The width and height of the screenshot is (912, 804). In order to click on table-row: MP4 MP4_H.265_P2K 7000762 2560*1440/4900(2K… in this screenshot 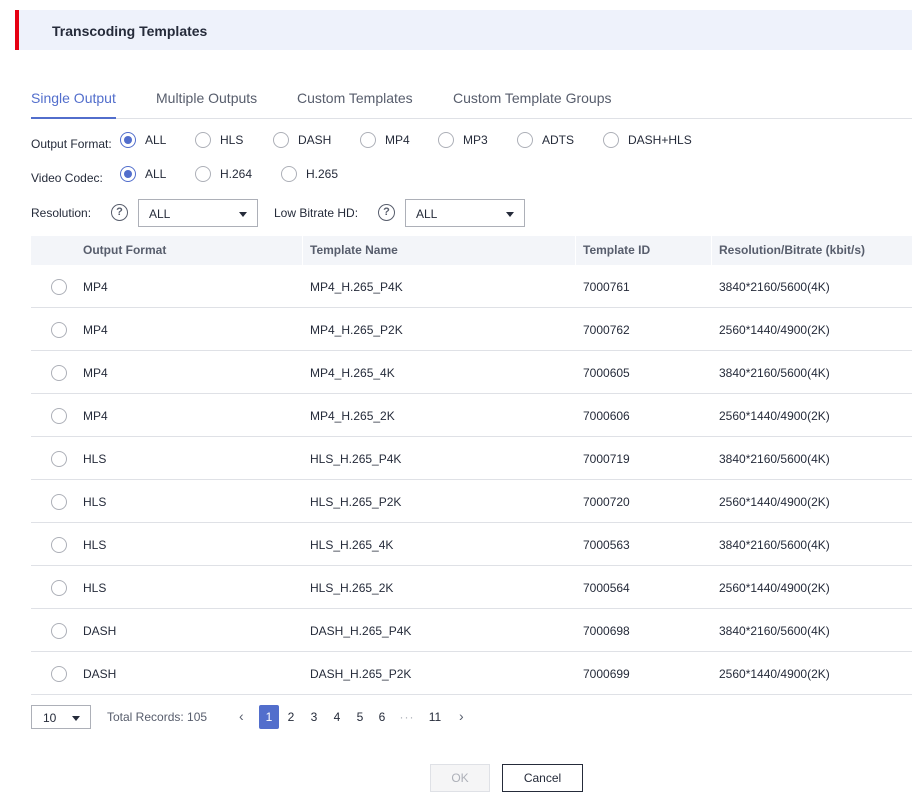, I will do `click(471, 329)`.